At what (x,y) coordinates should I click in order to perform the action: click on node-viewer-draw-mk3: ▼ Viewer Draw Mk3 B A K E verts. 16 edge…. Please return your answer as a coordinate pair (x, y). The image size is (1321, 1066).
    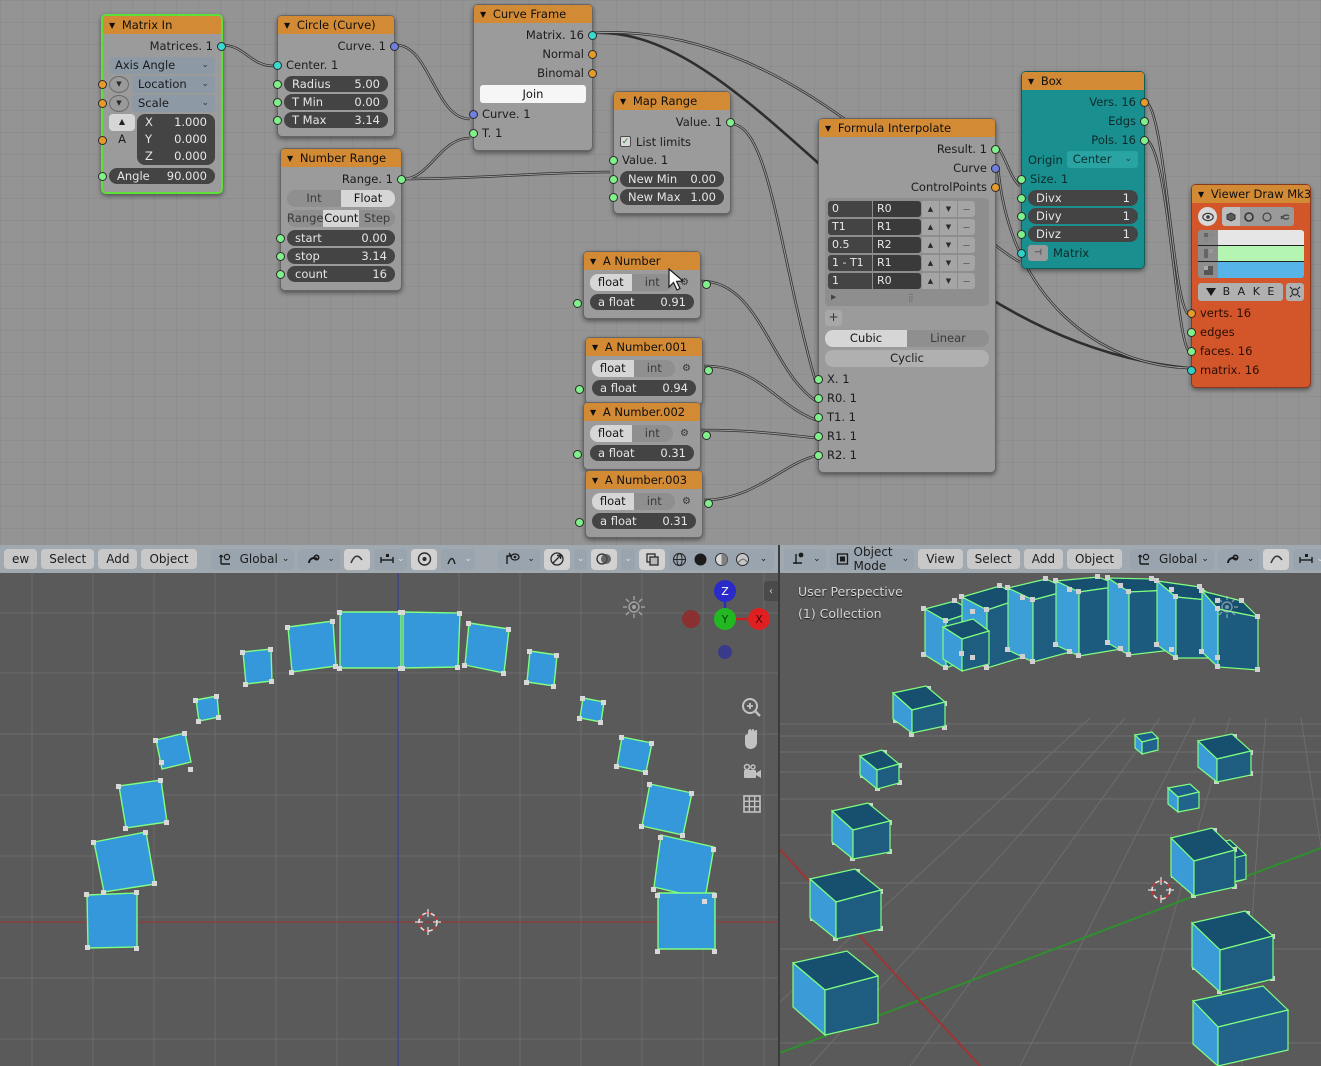
    Looking at the image, I should click on (1249, 286).